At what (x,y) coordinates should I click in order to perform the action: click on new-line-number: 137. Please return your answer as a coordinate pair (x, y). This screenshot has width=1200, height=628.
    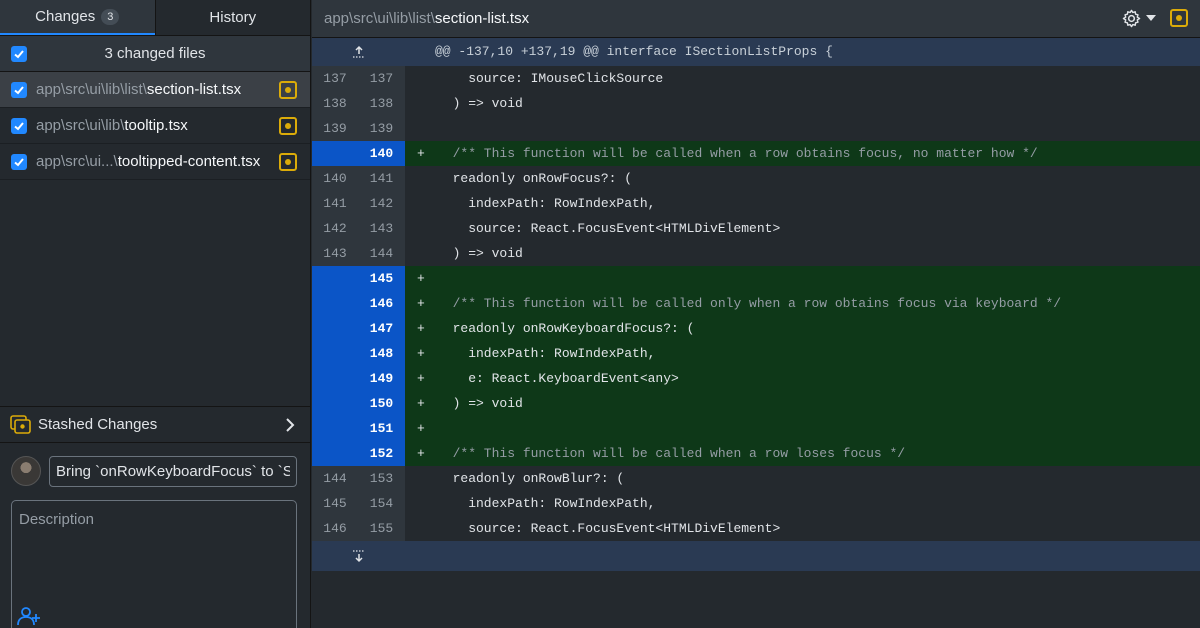
    Looking at the image, I should click on (381, 78).